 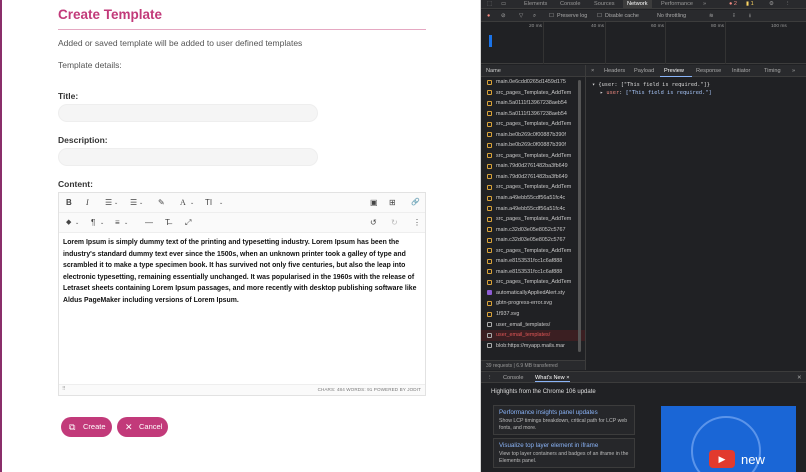 What do you see at coordinates (604, 4) in the screenshot?
I see `tab-sources: Sources` at bounding box center [604, 4].